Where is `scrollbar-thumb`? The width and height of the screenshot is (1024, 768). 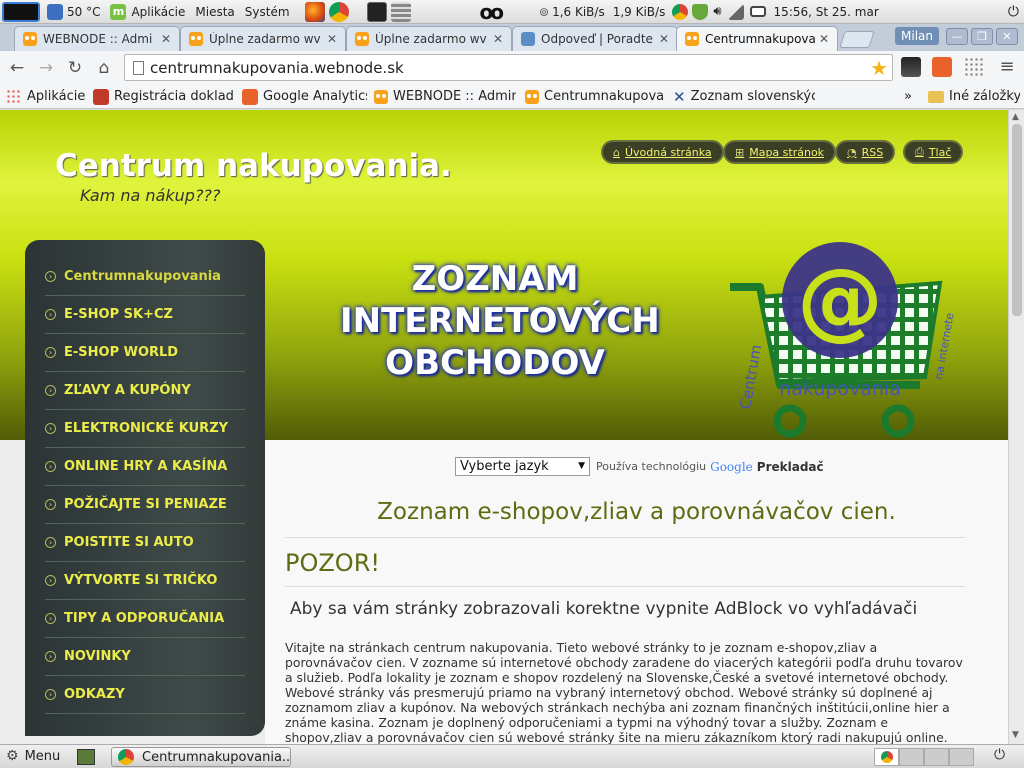 scrollbar-thumb is located at coordinates (1017, 220).